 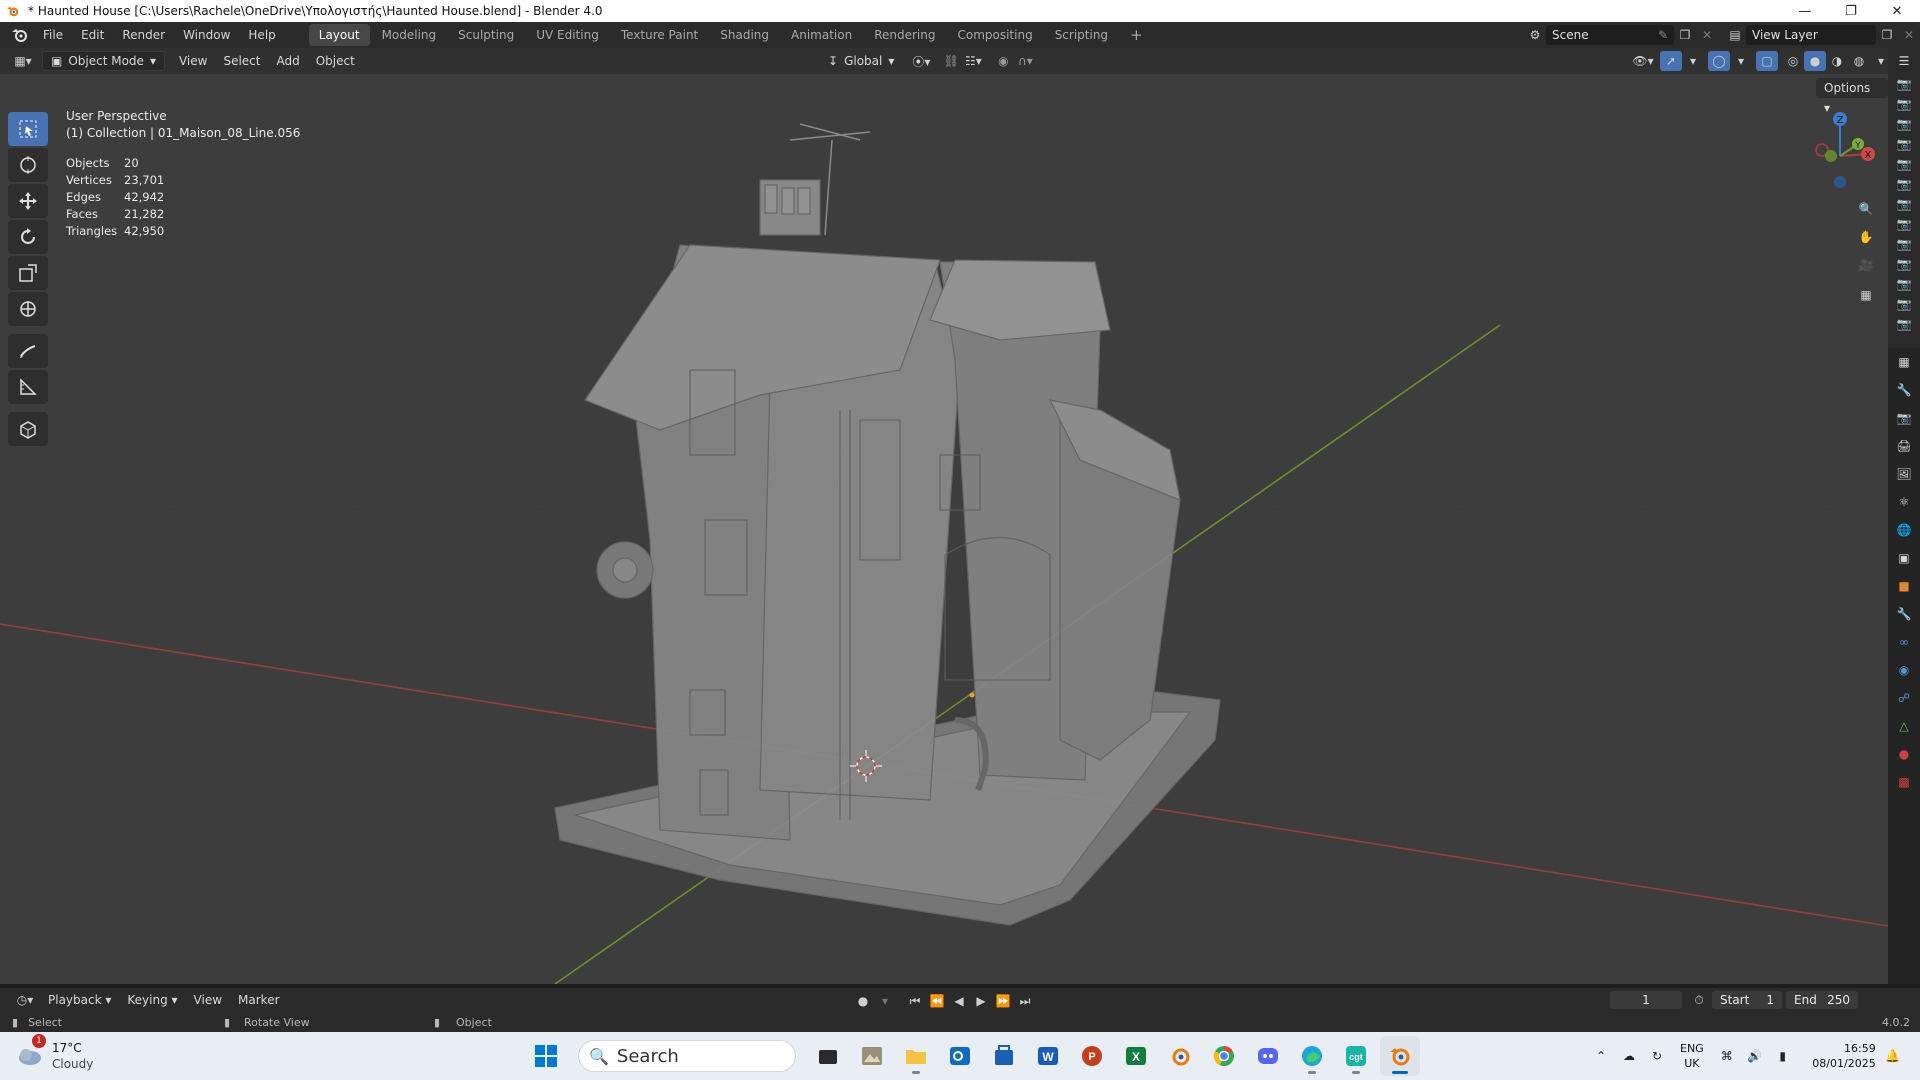 I want to click on snap-target-icon: ☷▾, so click(x=973, y=61).